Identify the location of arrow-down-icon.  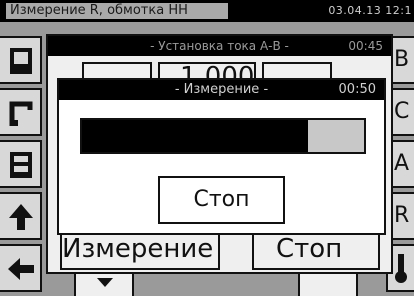
(105, 282).